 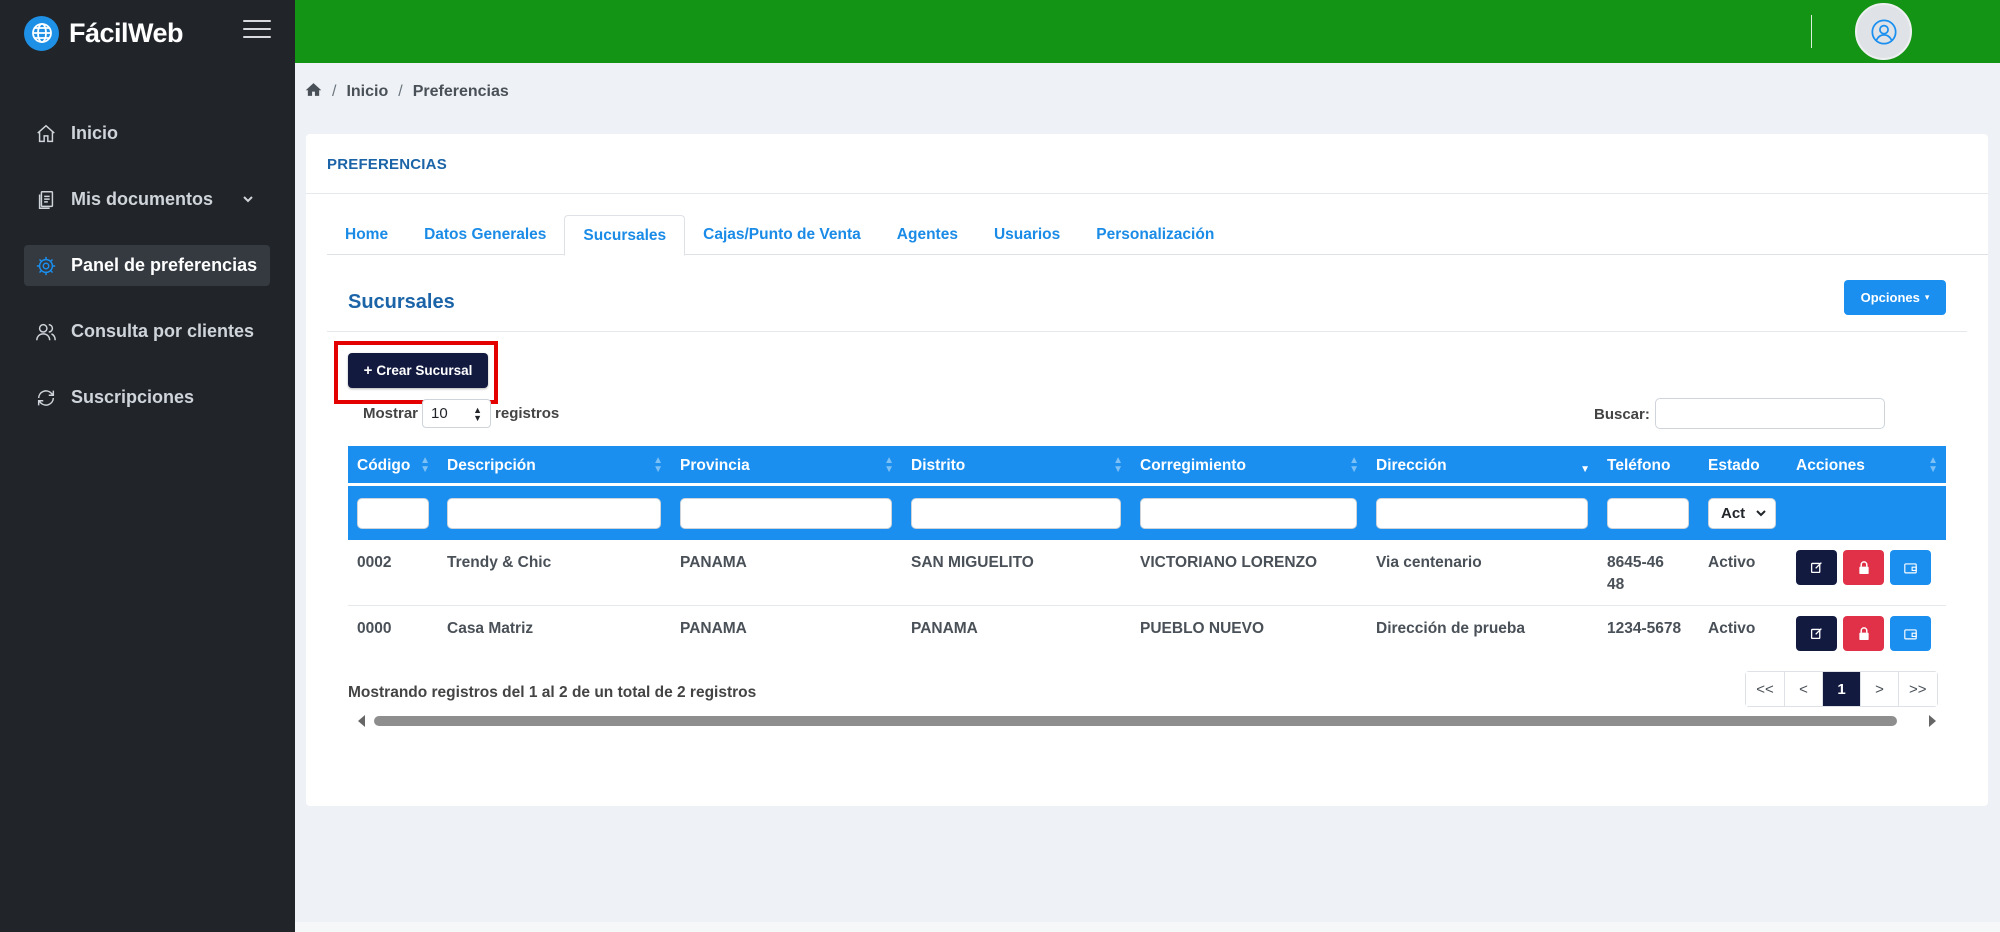 I want to click on tab-sucursales: Sucursales, so click(x=625, y=235).